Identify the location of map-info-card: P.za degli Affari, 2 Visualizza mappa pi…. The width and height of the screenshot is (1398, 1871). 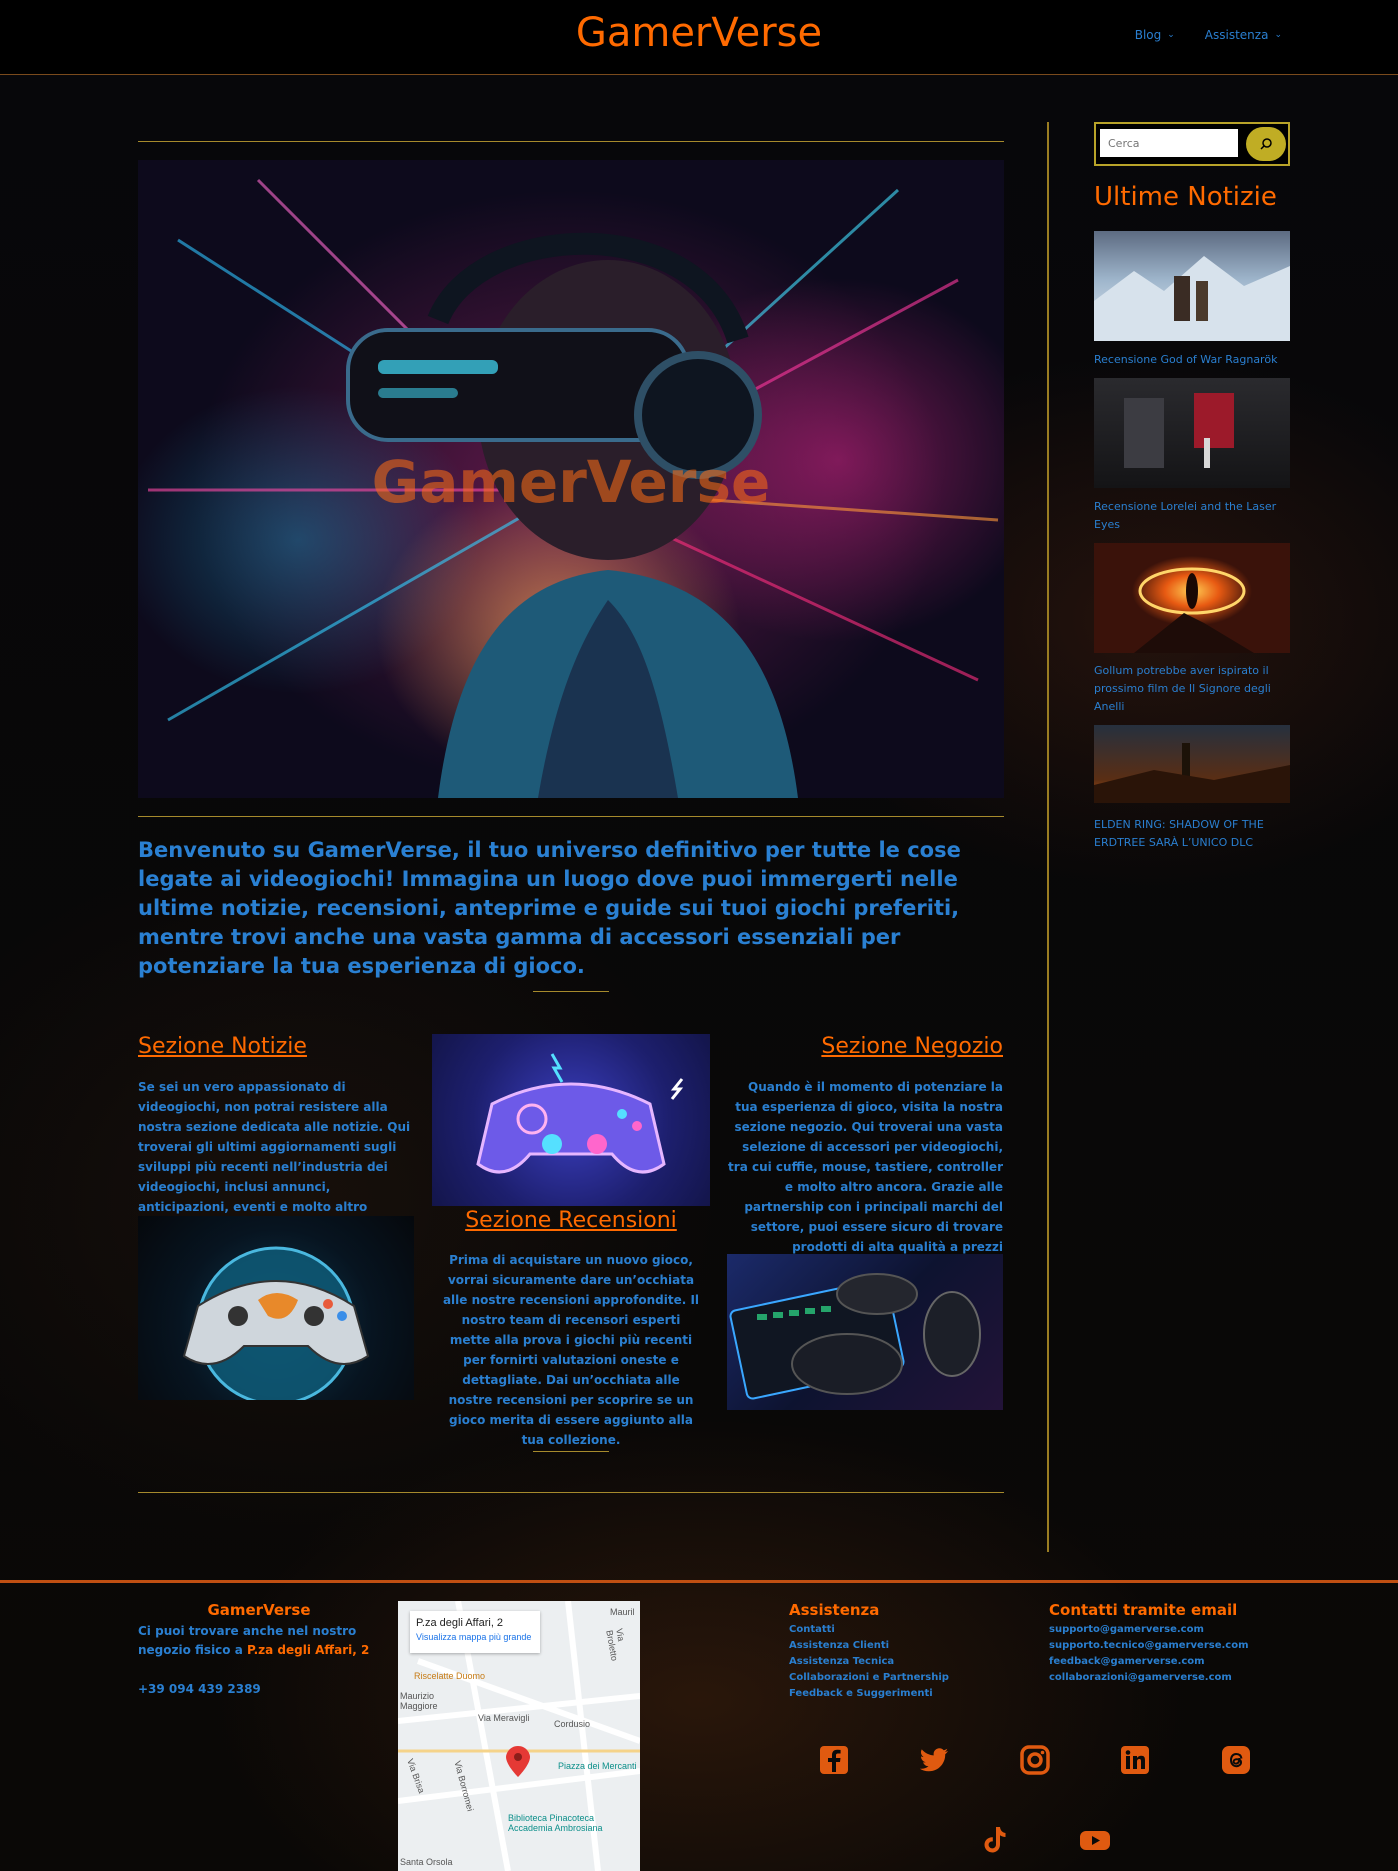
(475, 1632).